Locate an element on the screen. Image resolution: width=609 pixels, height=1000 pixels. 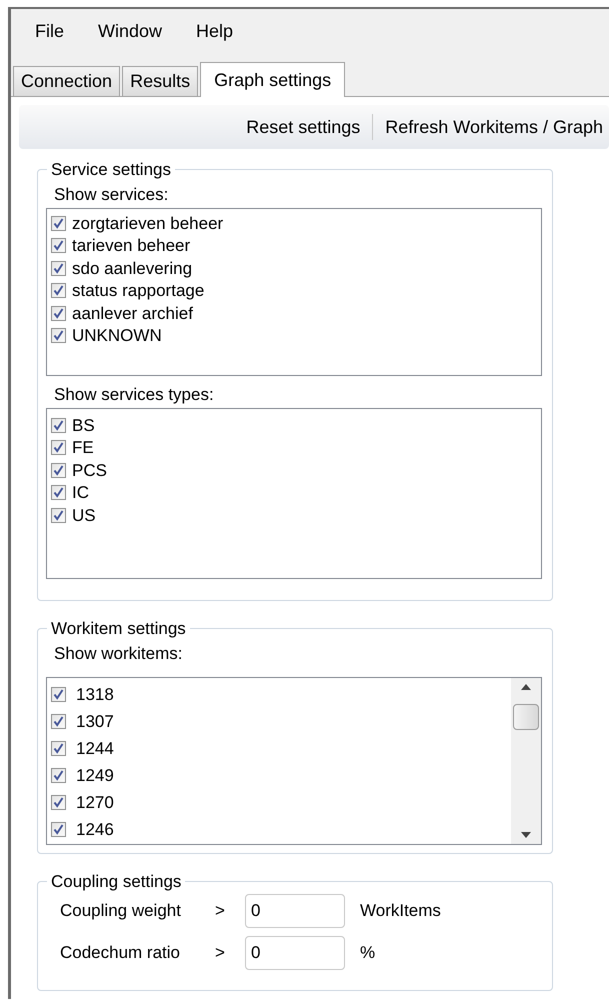
checkbox-label: 1249 is located at coordinates (95, 775).